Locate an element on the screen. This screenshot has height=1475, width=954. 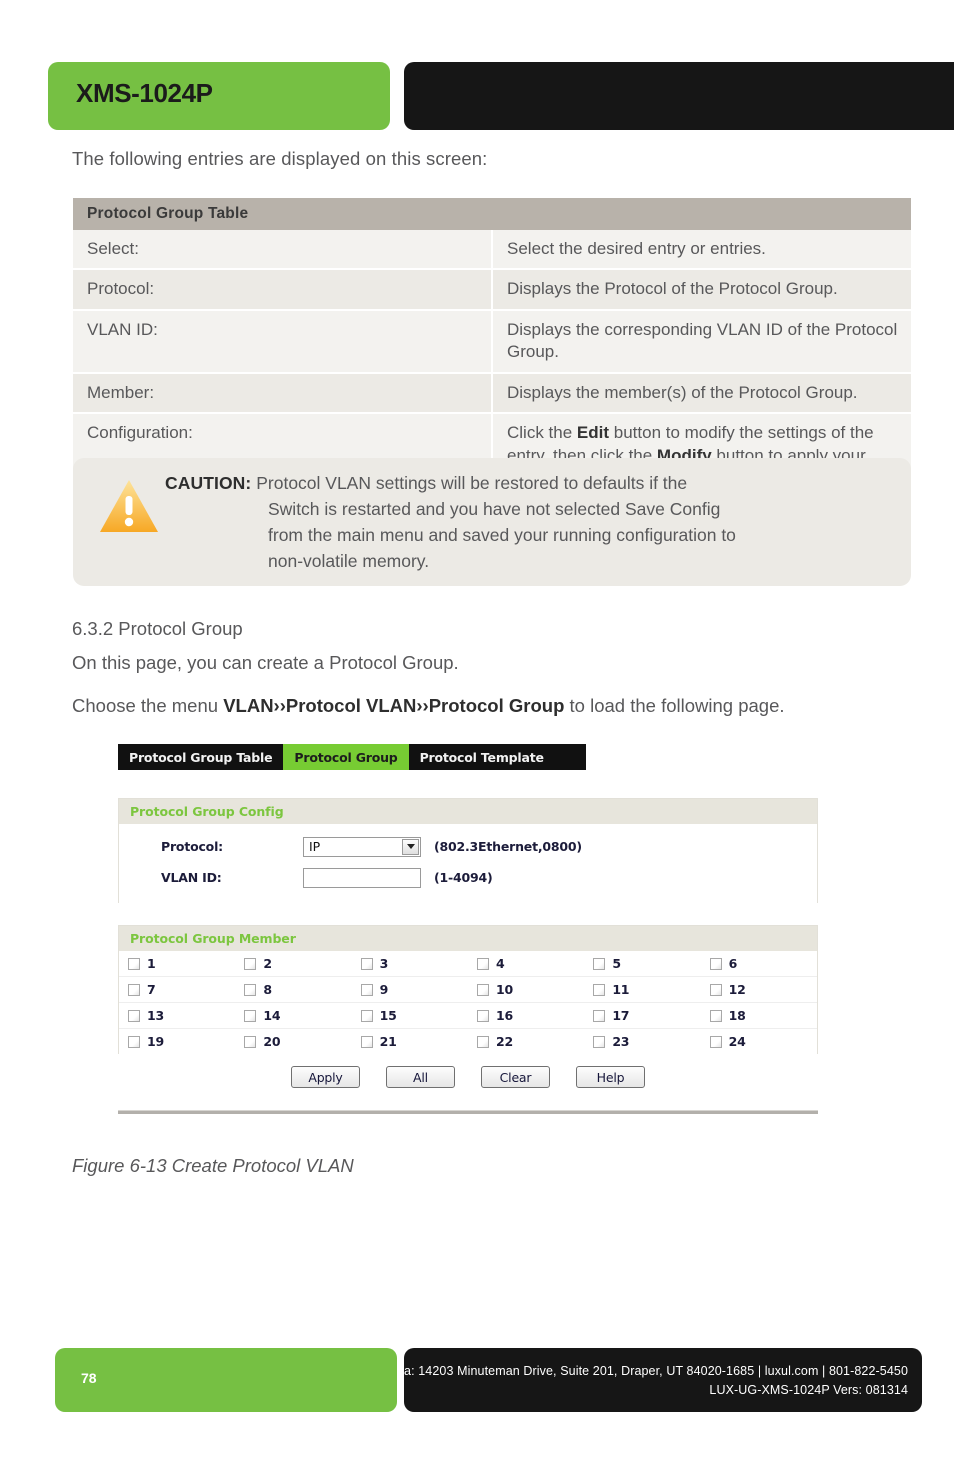
tab-protocol-group: Protocol Group is located at coordinates (346, 757).